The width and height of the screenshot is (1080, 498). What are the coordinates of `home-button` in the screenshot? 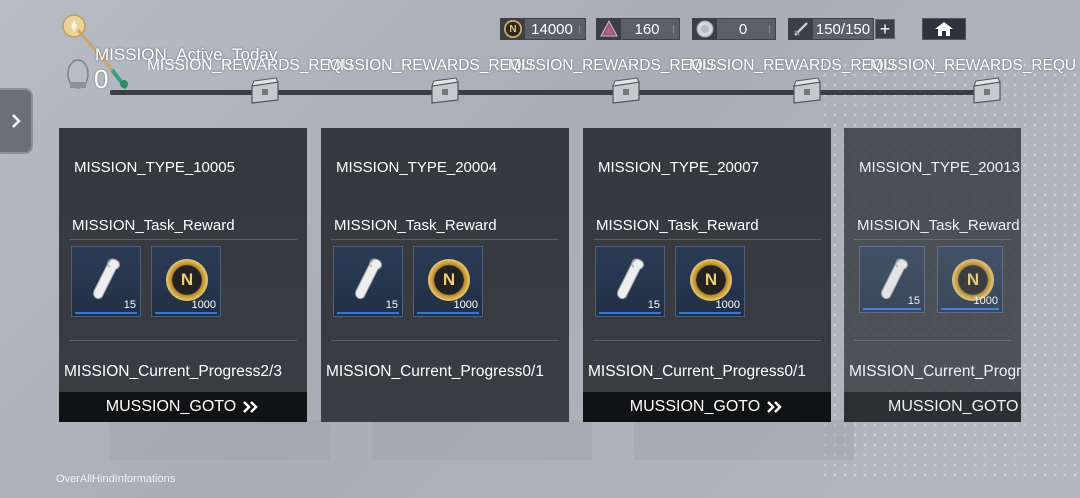 It's located at (944, 29).